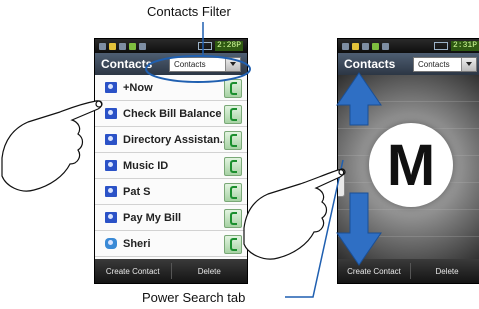 Image resolution: width=479 pixels, height=309 pixels. What do you see at coordinates (359, 229) in the screenshot?
I see `scroll-down-arrow-icon` at bounding box center [359, 229].